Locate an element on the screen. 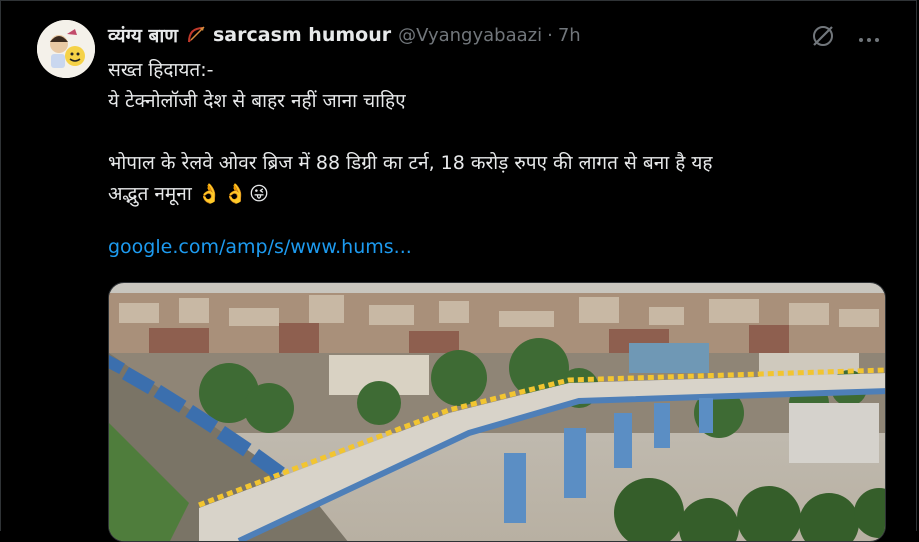  avatar is located at coordinates (66, 49).